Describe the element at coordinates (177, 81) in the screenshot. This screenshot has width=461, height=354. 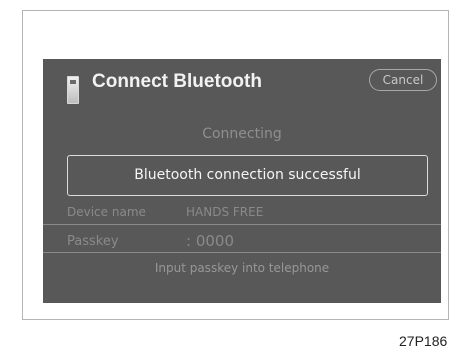
I see `screen-title: Connect Bluetooth` at that location.